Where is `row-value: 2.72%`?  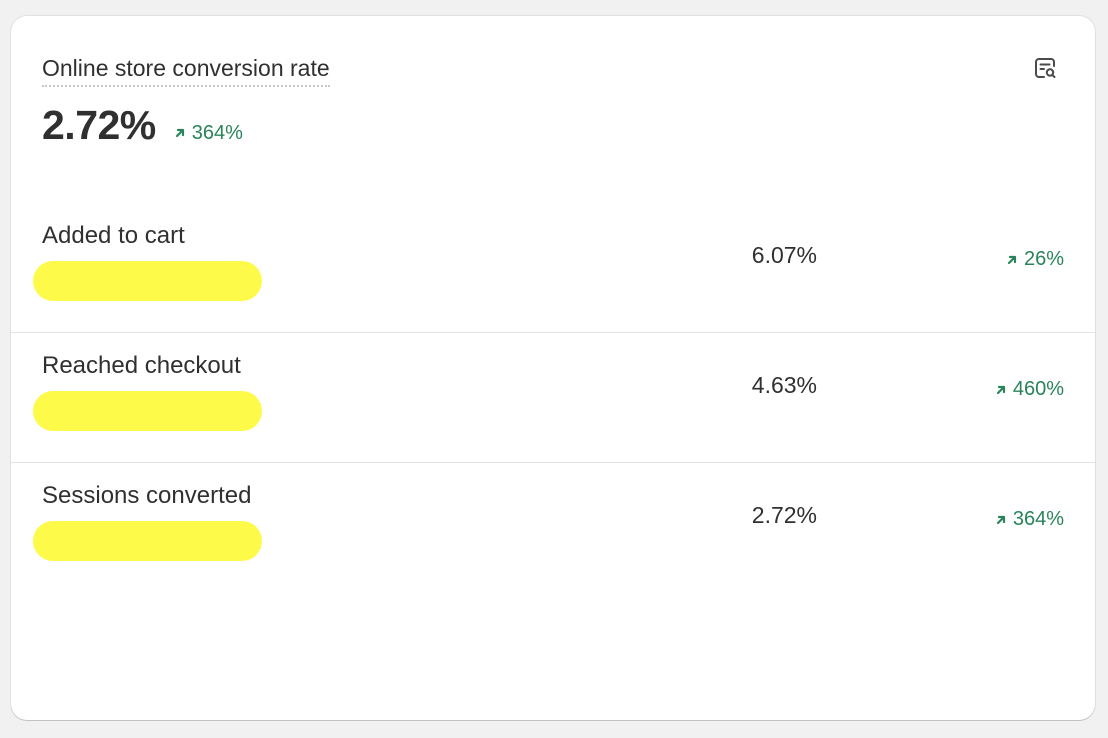 row-value: 2.72% is located at coordinates (784, 515).